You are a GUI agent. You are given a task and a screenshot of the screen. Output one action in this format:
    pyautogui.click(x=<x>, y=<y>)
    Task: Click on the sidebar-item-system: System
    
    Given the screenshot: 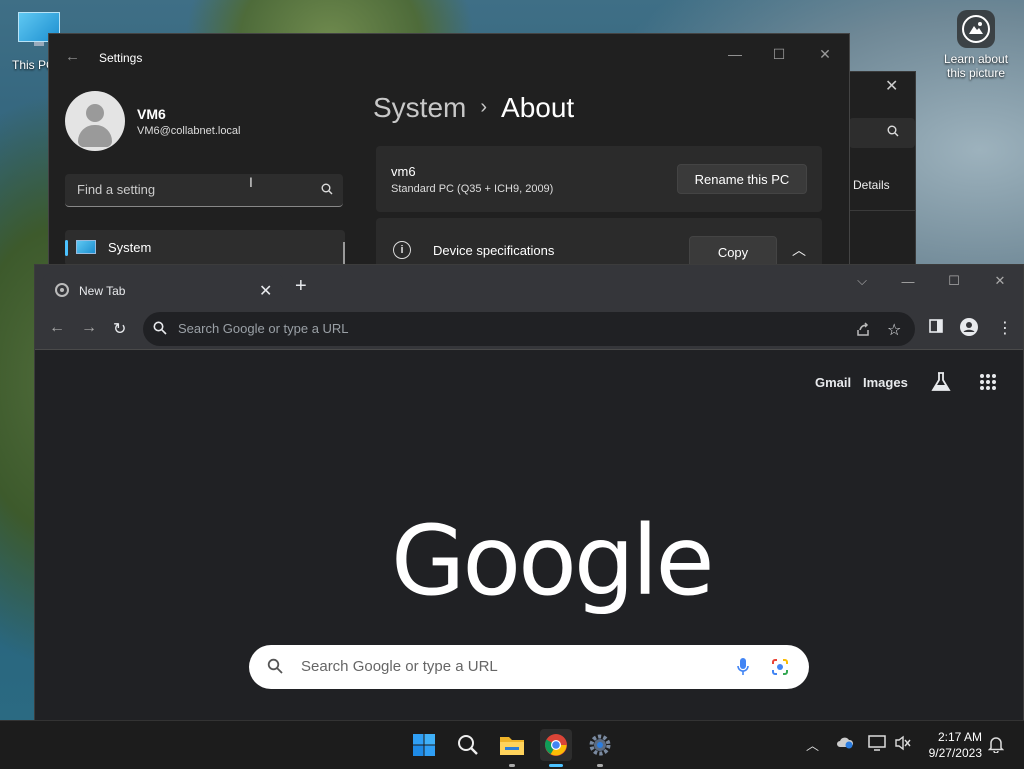 What is the action you would take?
    pyautogui.click(x=205, y=248)
    